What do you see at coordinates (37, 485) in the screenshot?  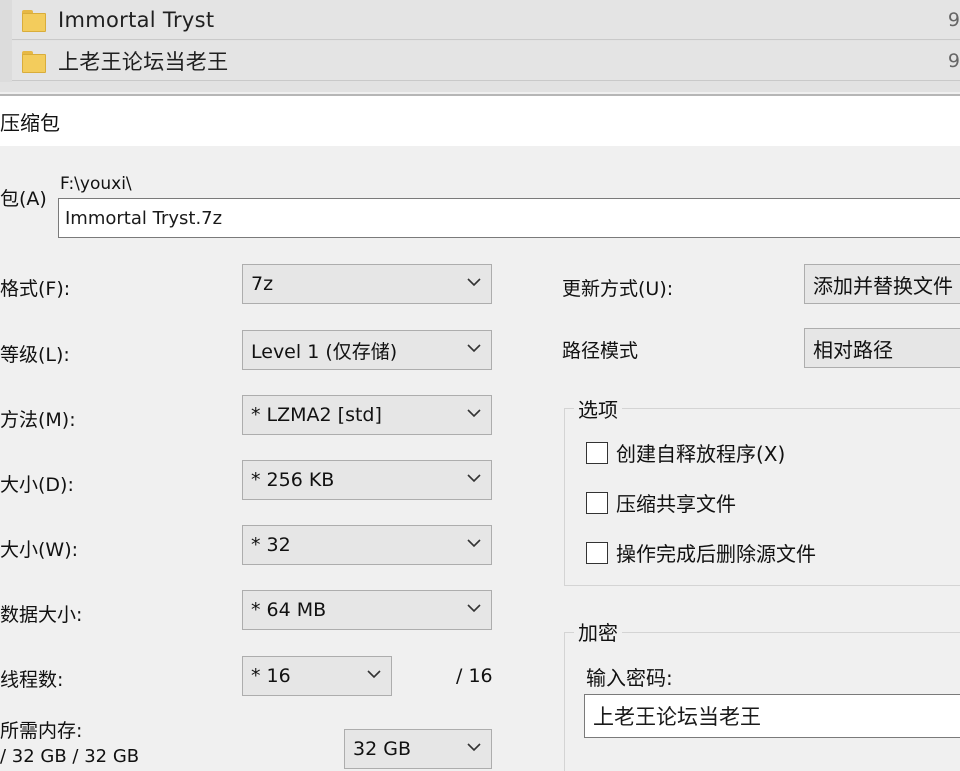 I see `dictionary-size-label: 大小(D):` at bounding box center [37, 485].